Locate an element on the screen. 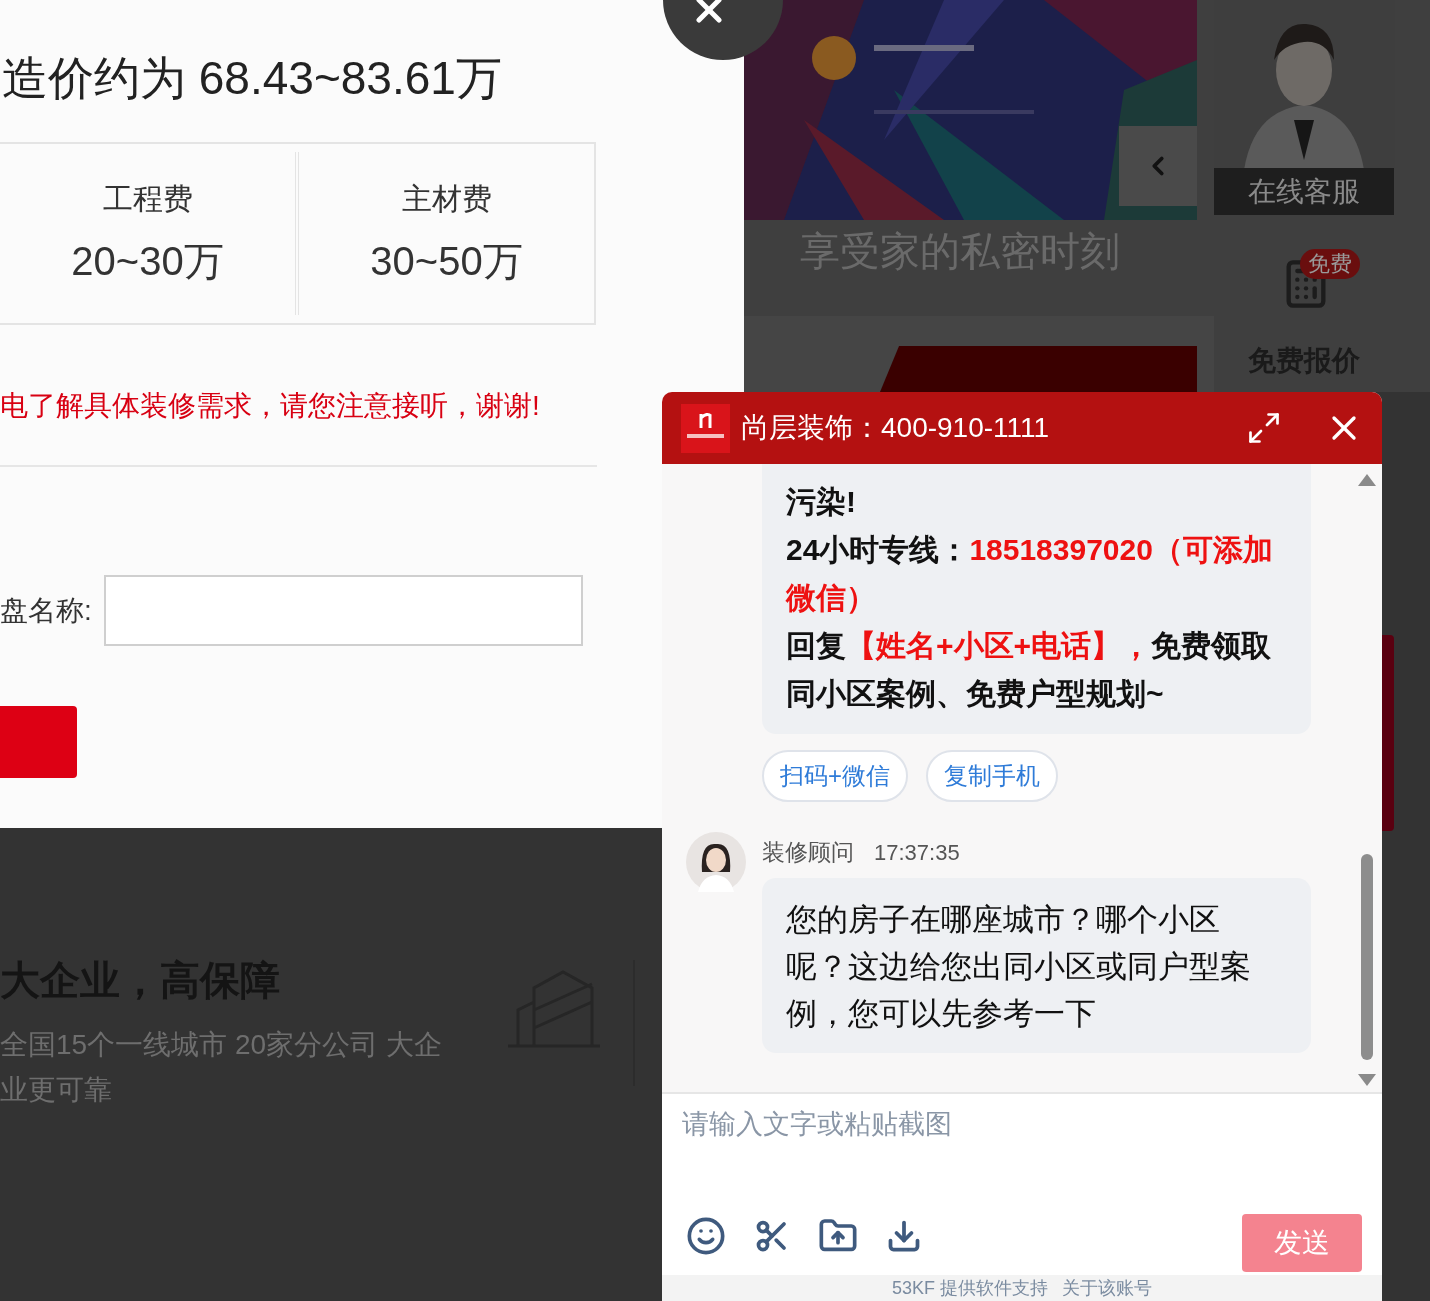 The image size is (1430, 1301). field-label: 盘名称: is located at coordinates (46, 610).